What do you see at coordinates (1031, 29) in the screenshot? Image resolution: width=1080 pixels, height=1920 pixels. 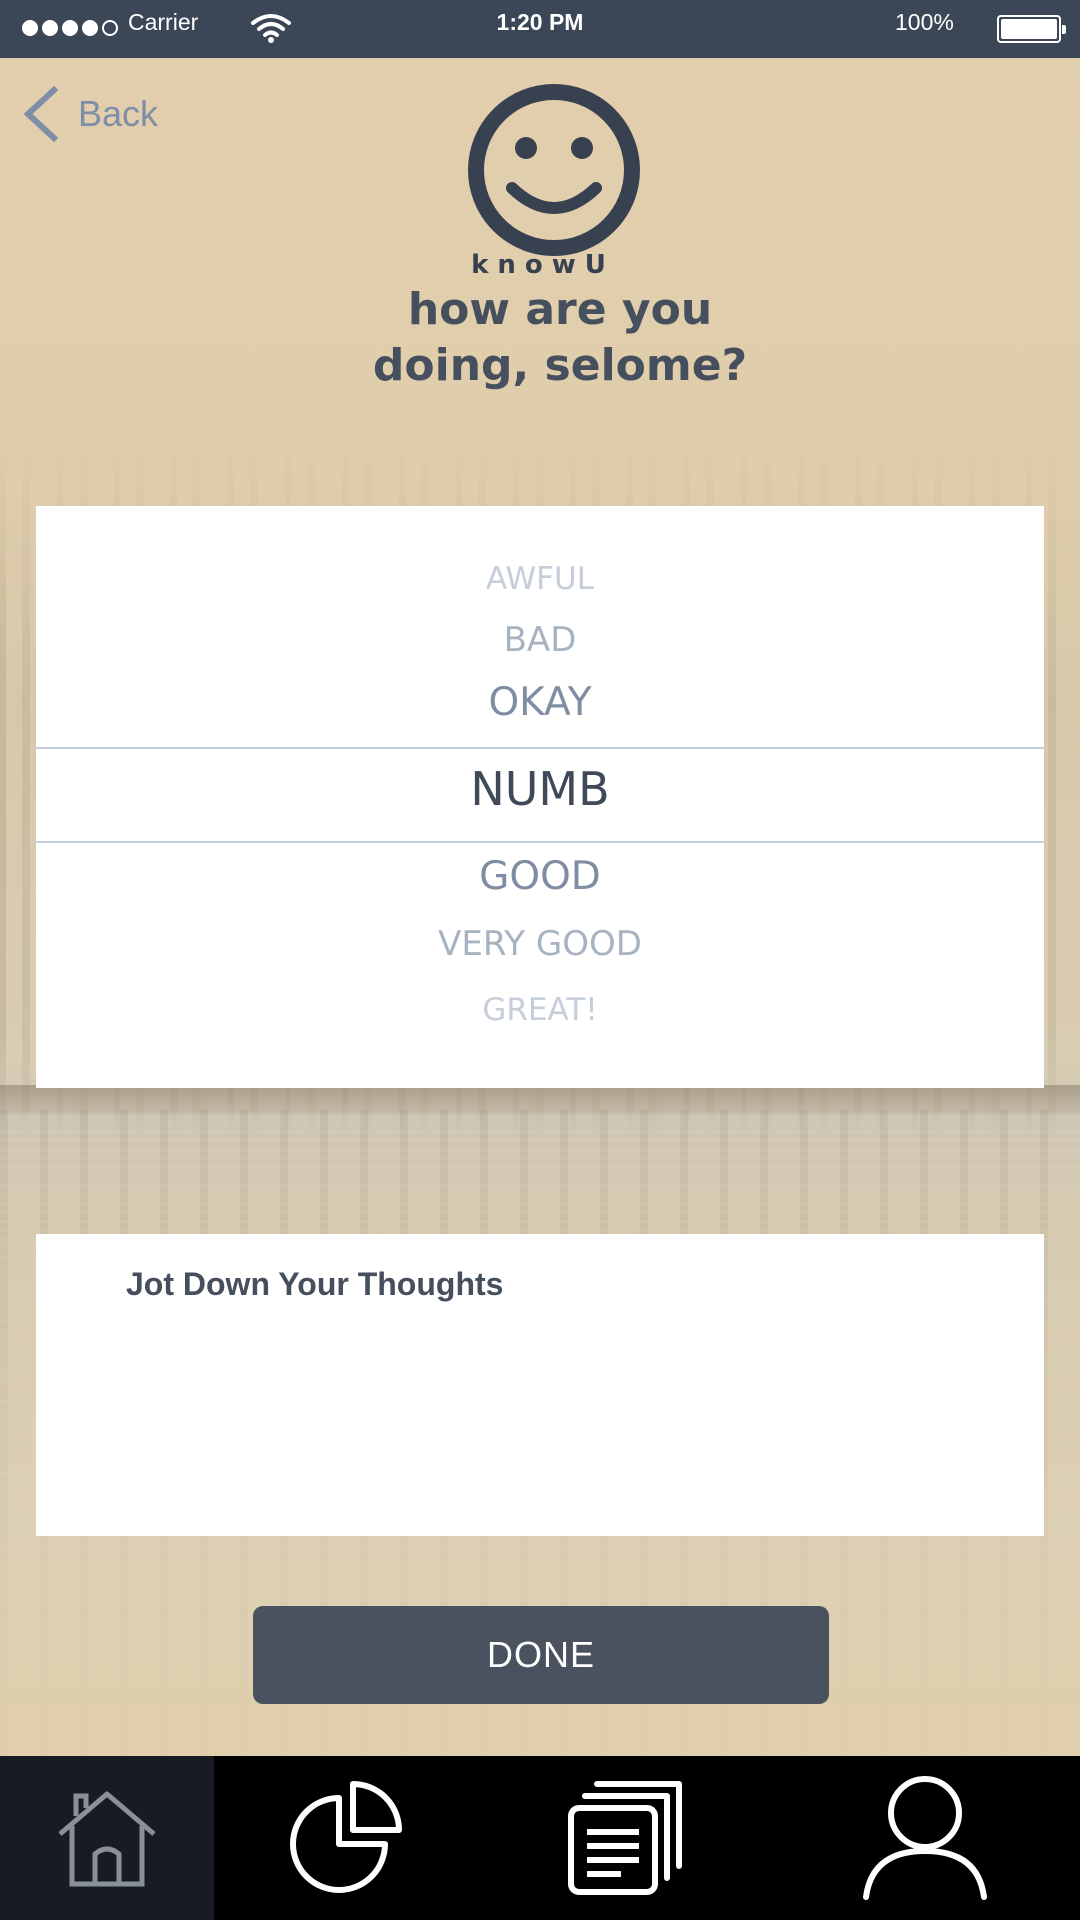 I see `battery-icon` at bounding box center [1031, 29].